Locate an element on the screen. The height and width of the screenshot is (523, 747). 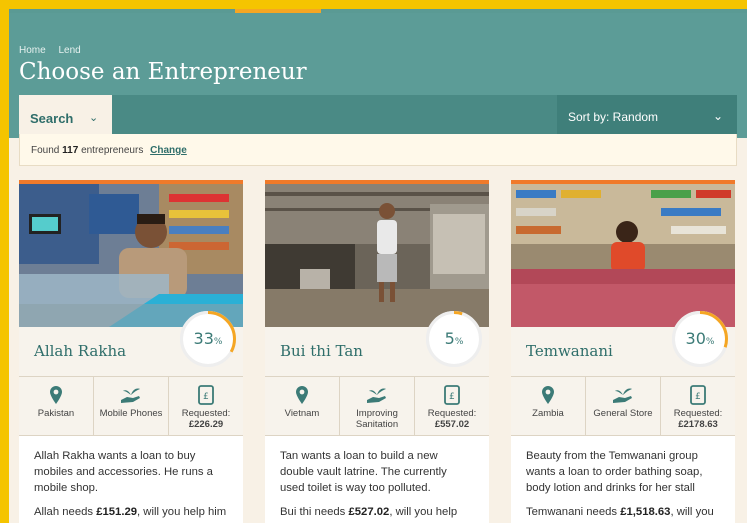
filter-bar: Search ⌄ Sort by: Random ⌄ is located at coordinates (378, 116).